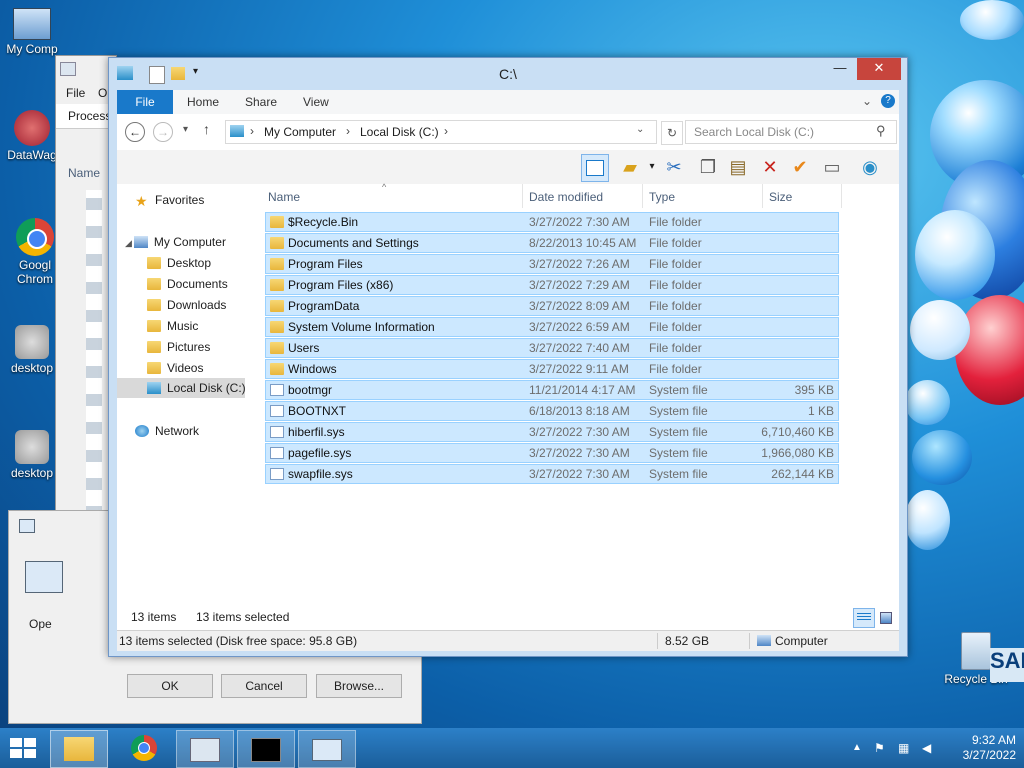 The height and width of the screenshot is (768, 1024). What do you see at coordinates (79, 749) in the screenshot?
I see `taskbar-explorer` at bounding box center [79, 749].